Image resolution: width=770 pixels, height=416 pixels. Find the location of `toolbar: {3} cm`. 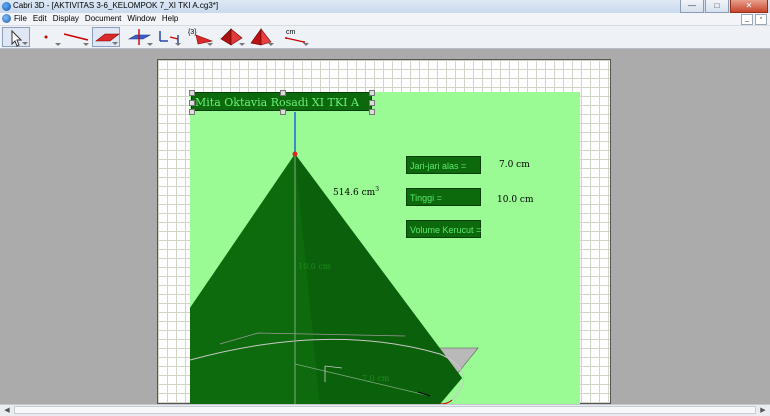

toolbar: {3} cm is located at coordinates (385, 37).